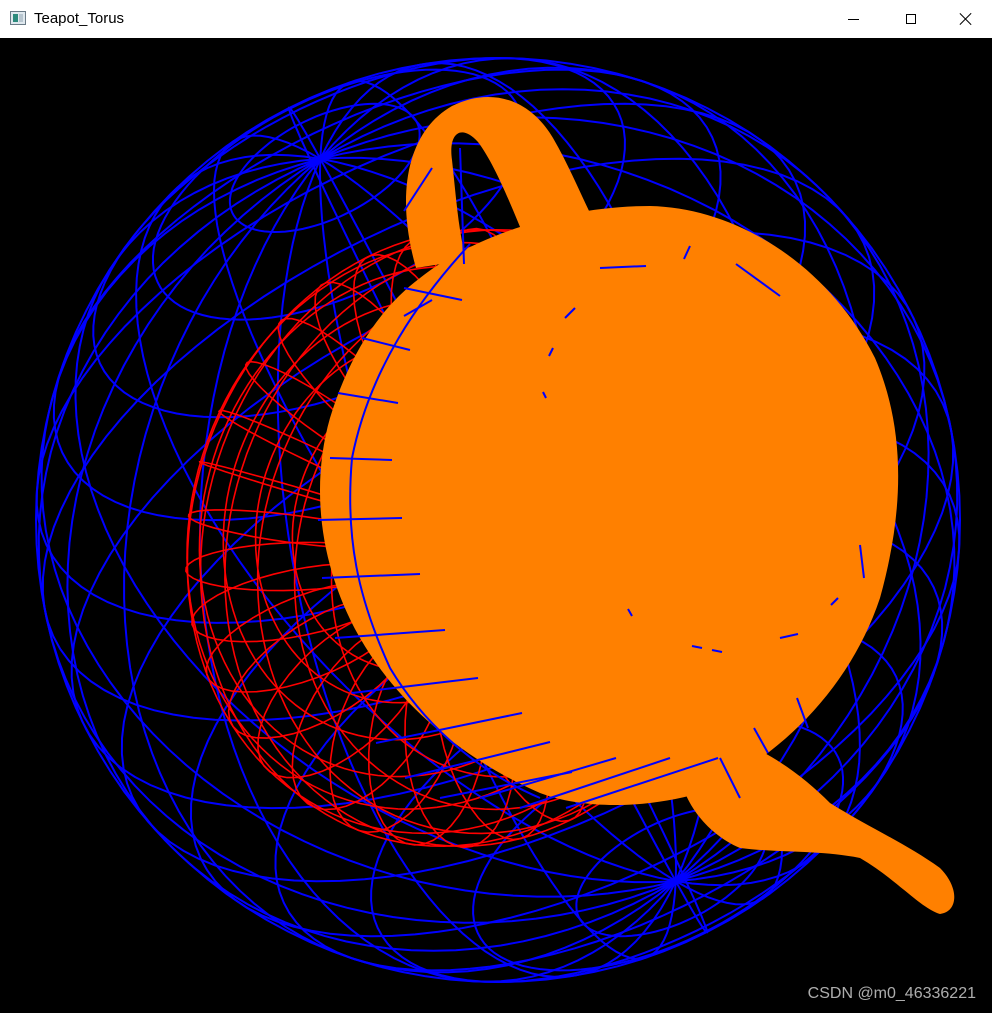  I want to click on watermark-text: CSDN @m0_46336221, so click(891, 993).